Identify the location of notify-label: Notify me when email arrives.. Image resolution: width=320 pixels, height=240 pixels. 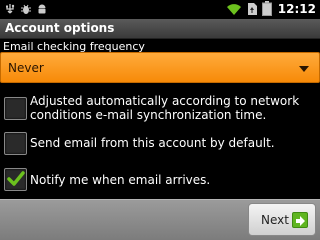
(120, 180).